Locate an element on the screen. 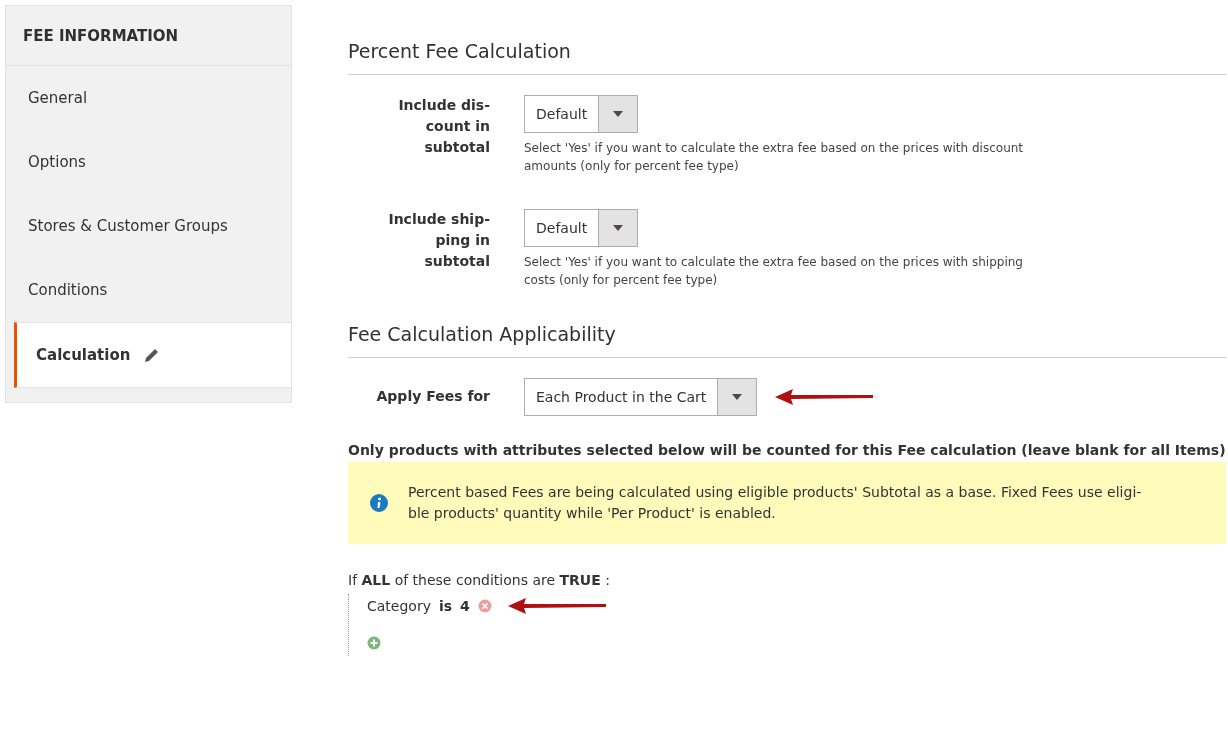 The image size is (1228, 732). condition-attribute: Category is located at coordinates (399, 606).